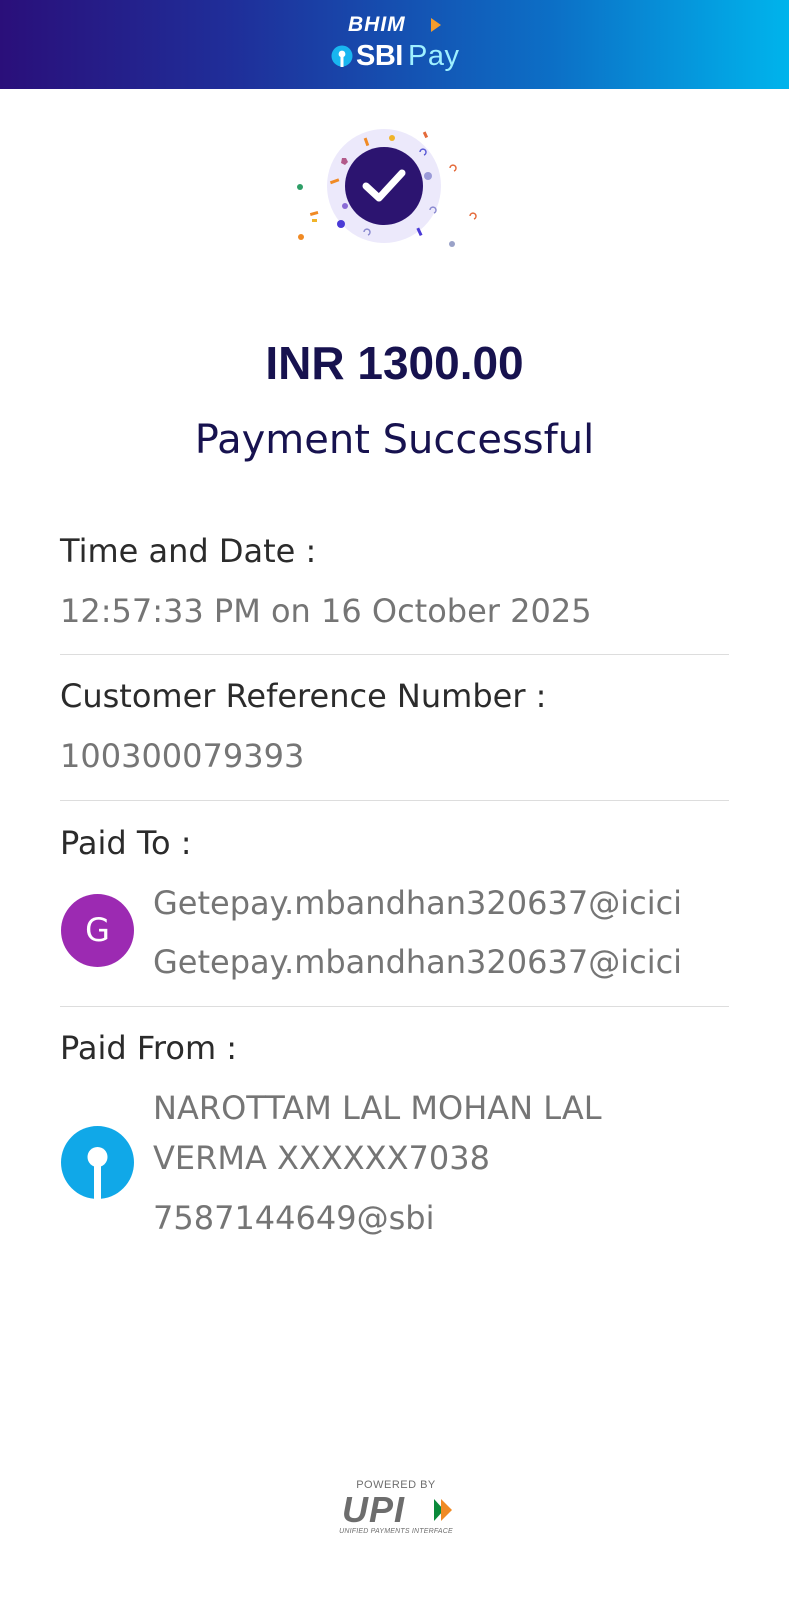  What do you see at coordinates (379, 56) in the screenshot?
I see `sbi-label: SBI` at bounding box center [379, 56].